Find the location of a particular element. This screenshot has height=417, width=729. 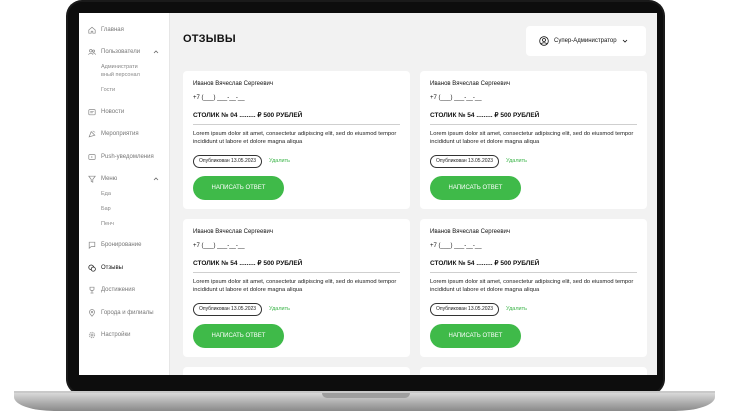

sidebar-item-home: Главная is located at coordinates (106, 30).